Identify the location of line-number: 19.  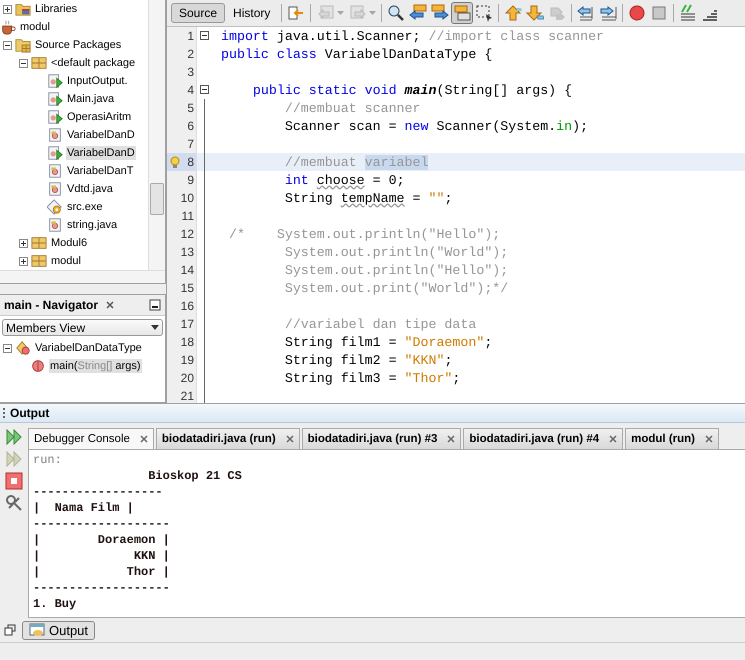
(187, 360).